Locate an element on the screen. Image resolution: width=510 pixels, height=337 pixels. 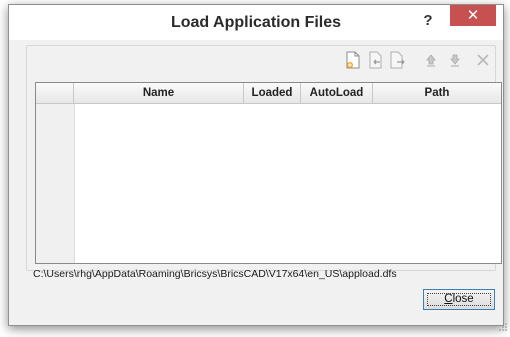
delete-button is located at coordinates (483, 60).